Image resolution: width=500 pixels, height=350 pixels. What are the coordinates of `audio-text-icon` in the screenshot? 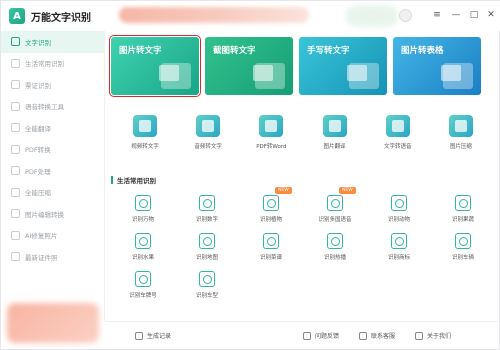 It's located at (208, 126).